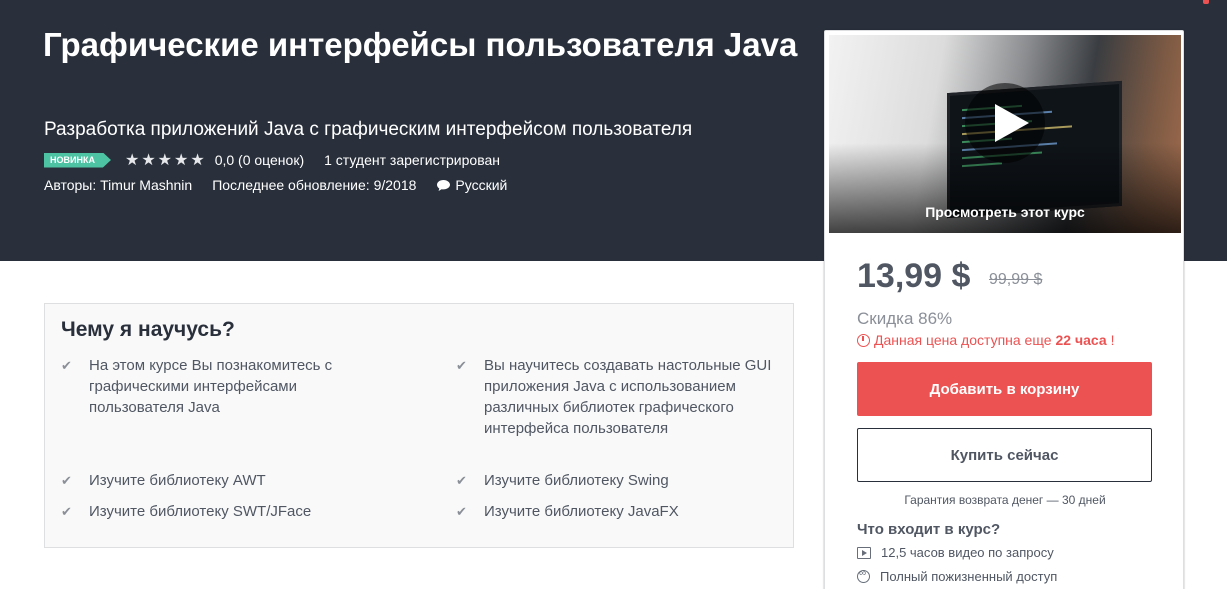 The height and width of the screenshot is (589, 1227). What do you see at coordinates (1081, 340) in the screenshot?
I see `timer-value: 22 часа` at bounding box center [1081, 340].